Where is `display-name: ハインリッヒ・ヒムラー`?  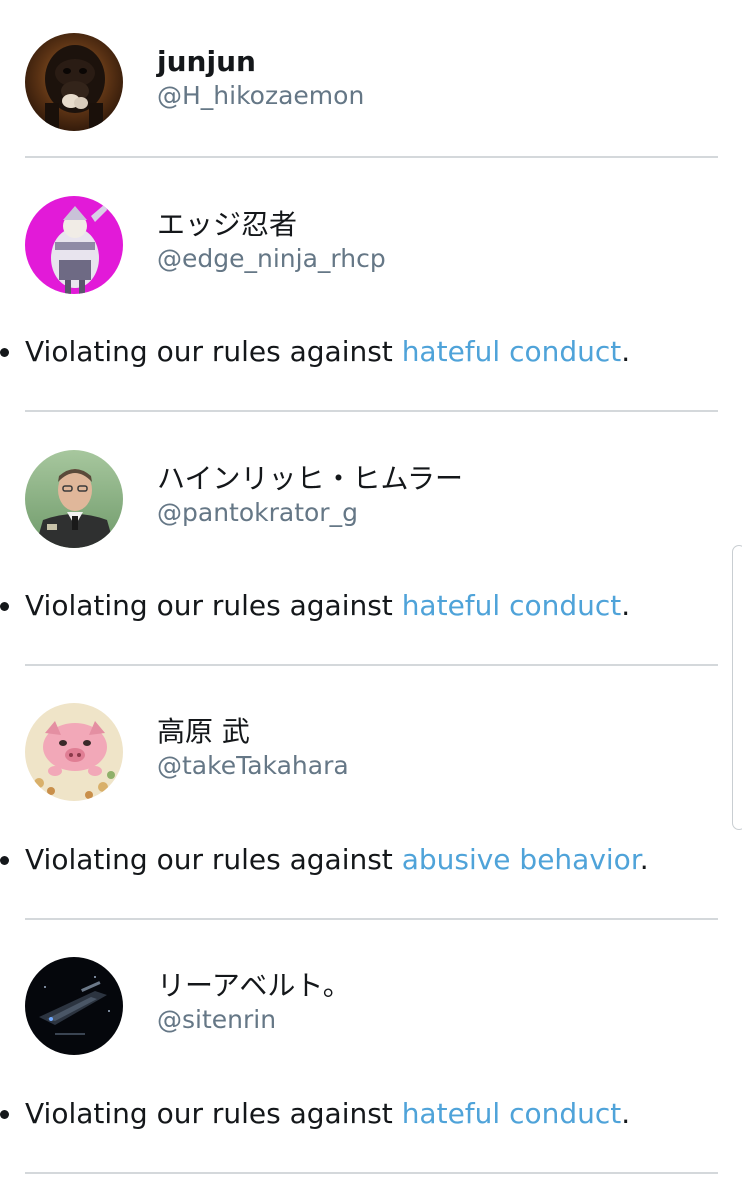
display-name: ハインリッヒ・ヒムラー is located at coordinates (310, 479).